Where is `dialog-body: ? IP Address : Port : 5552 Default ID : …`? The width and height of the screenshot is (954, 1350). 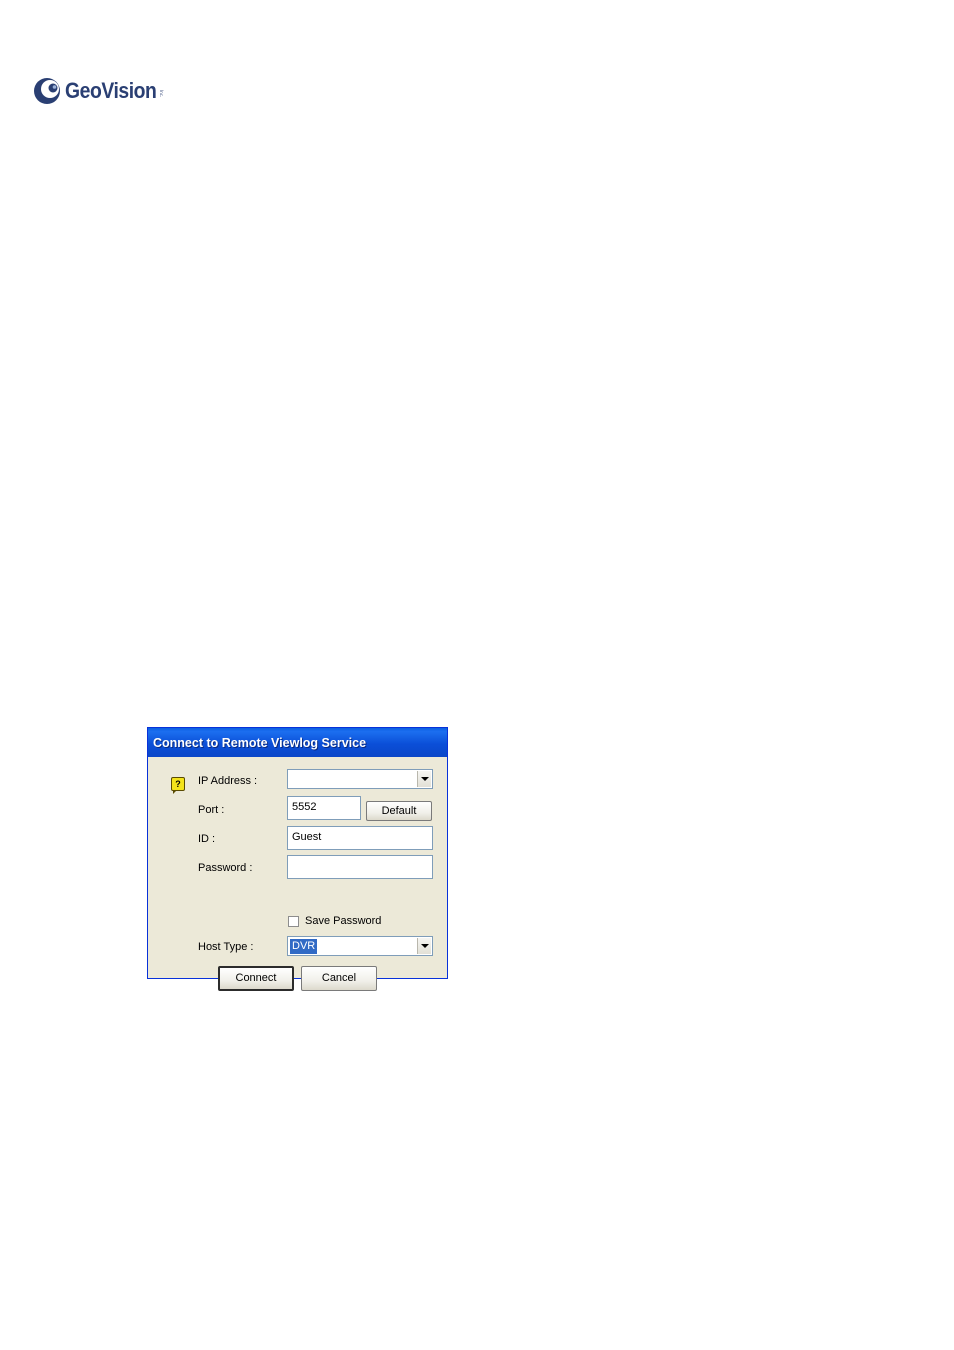 dialog-body: ? IP Address : Port : 5552 Default ID : … is located at coordinates (297, 874).